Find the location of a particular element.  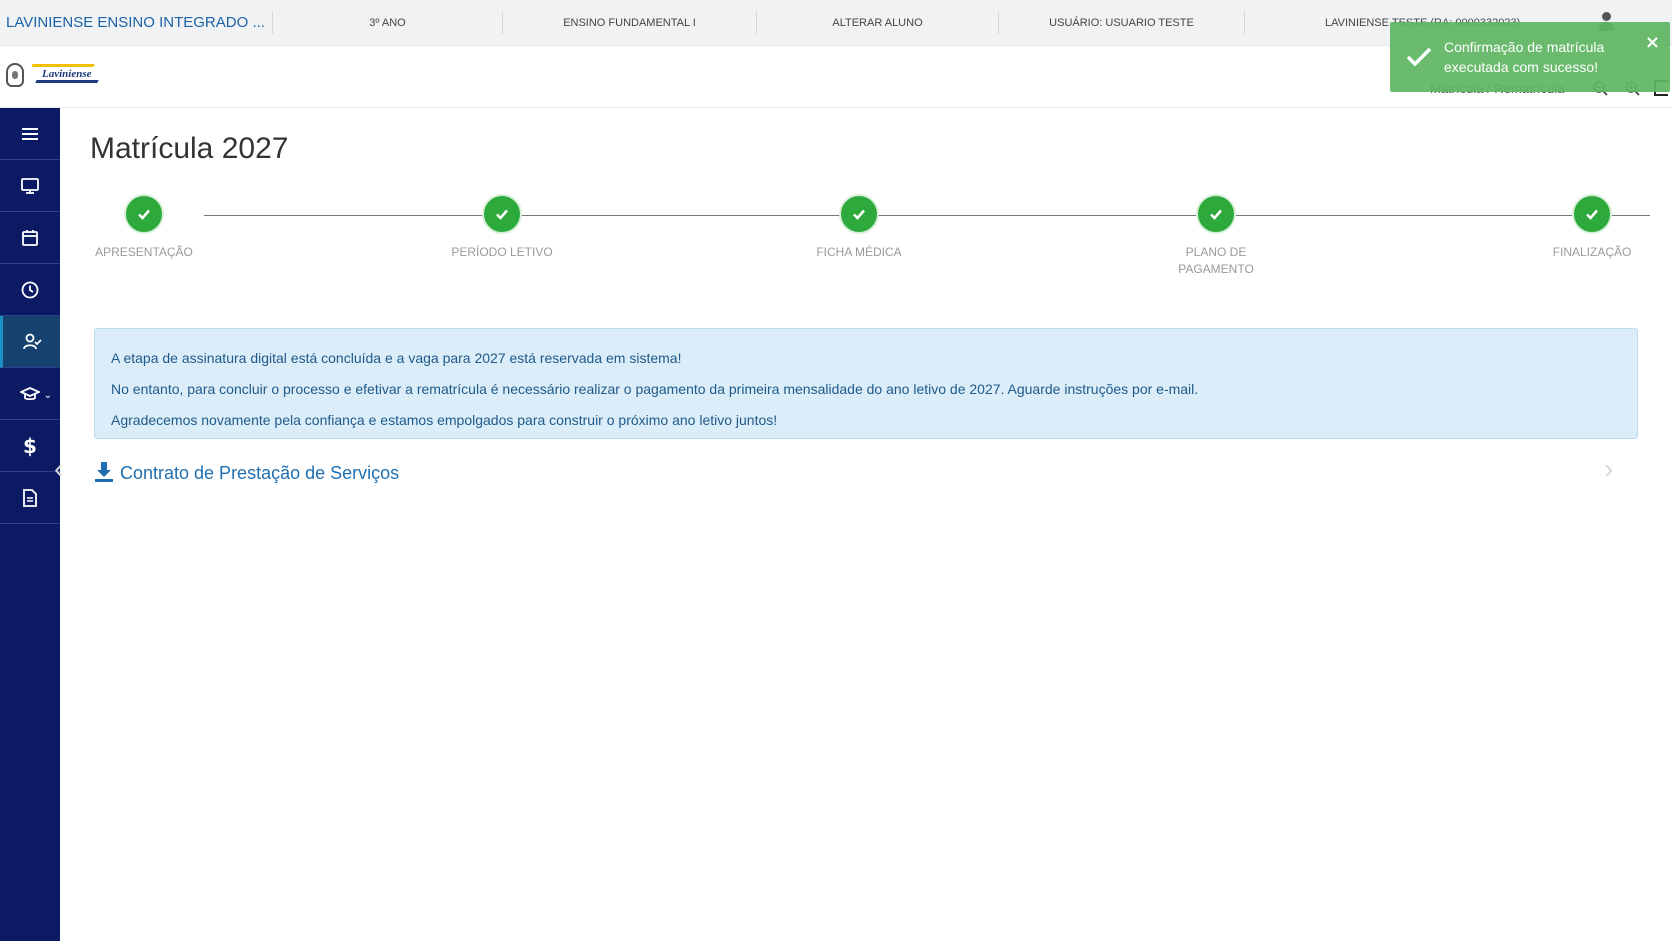

step-label: FINALIZAÇÃO is located at coordinates (1592, 252).